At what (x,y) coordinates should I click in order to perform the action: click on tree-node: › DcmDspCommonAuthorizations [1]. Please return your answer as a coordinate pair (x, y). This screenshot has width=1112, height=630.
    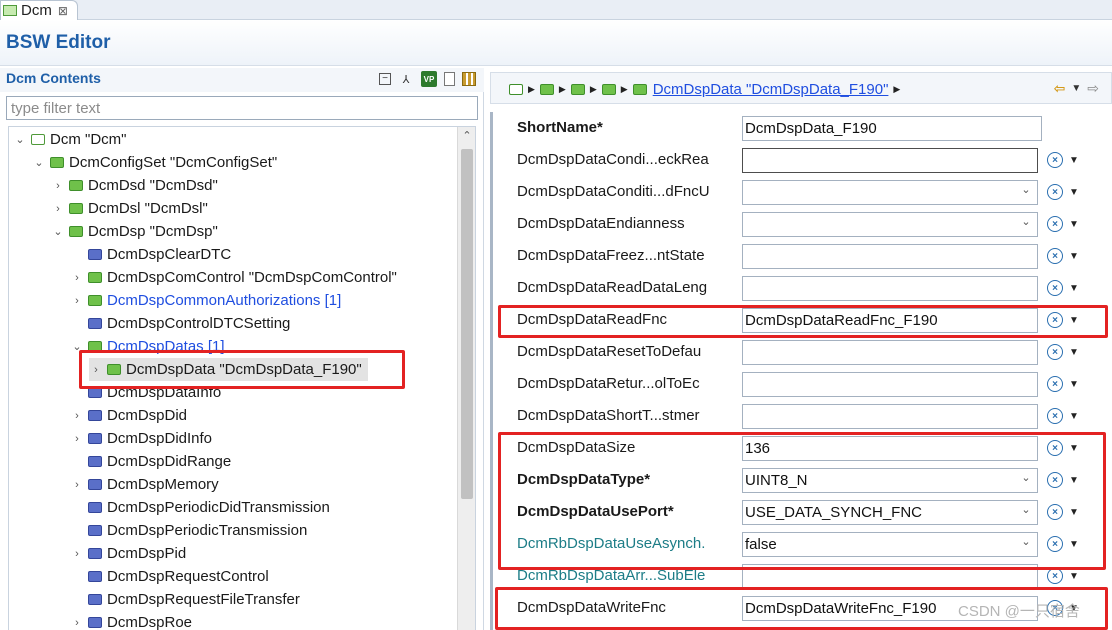
    Looking at the image, I should click on (205, 300).